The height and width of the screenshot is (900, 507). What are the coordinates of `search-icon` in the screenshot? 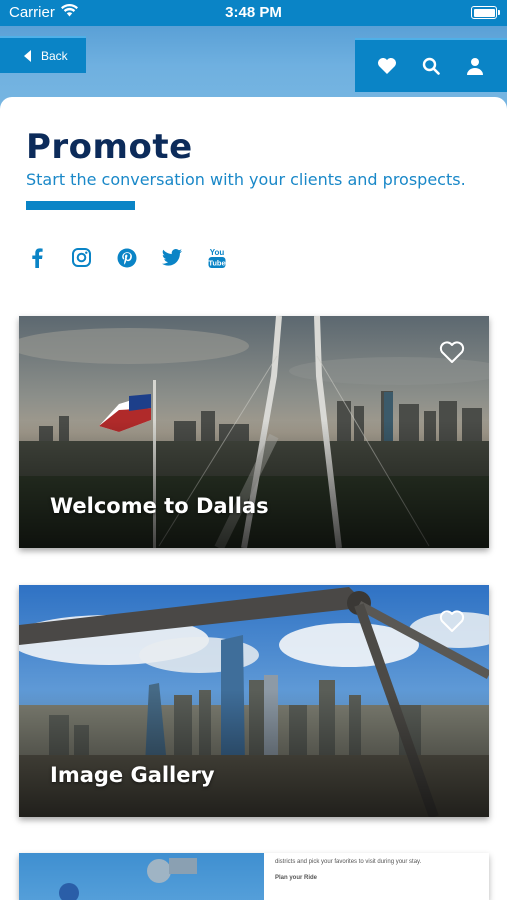 It's located at (431, 66).